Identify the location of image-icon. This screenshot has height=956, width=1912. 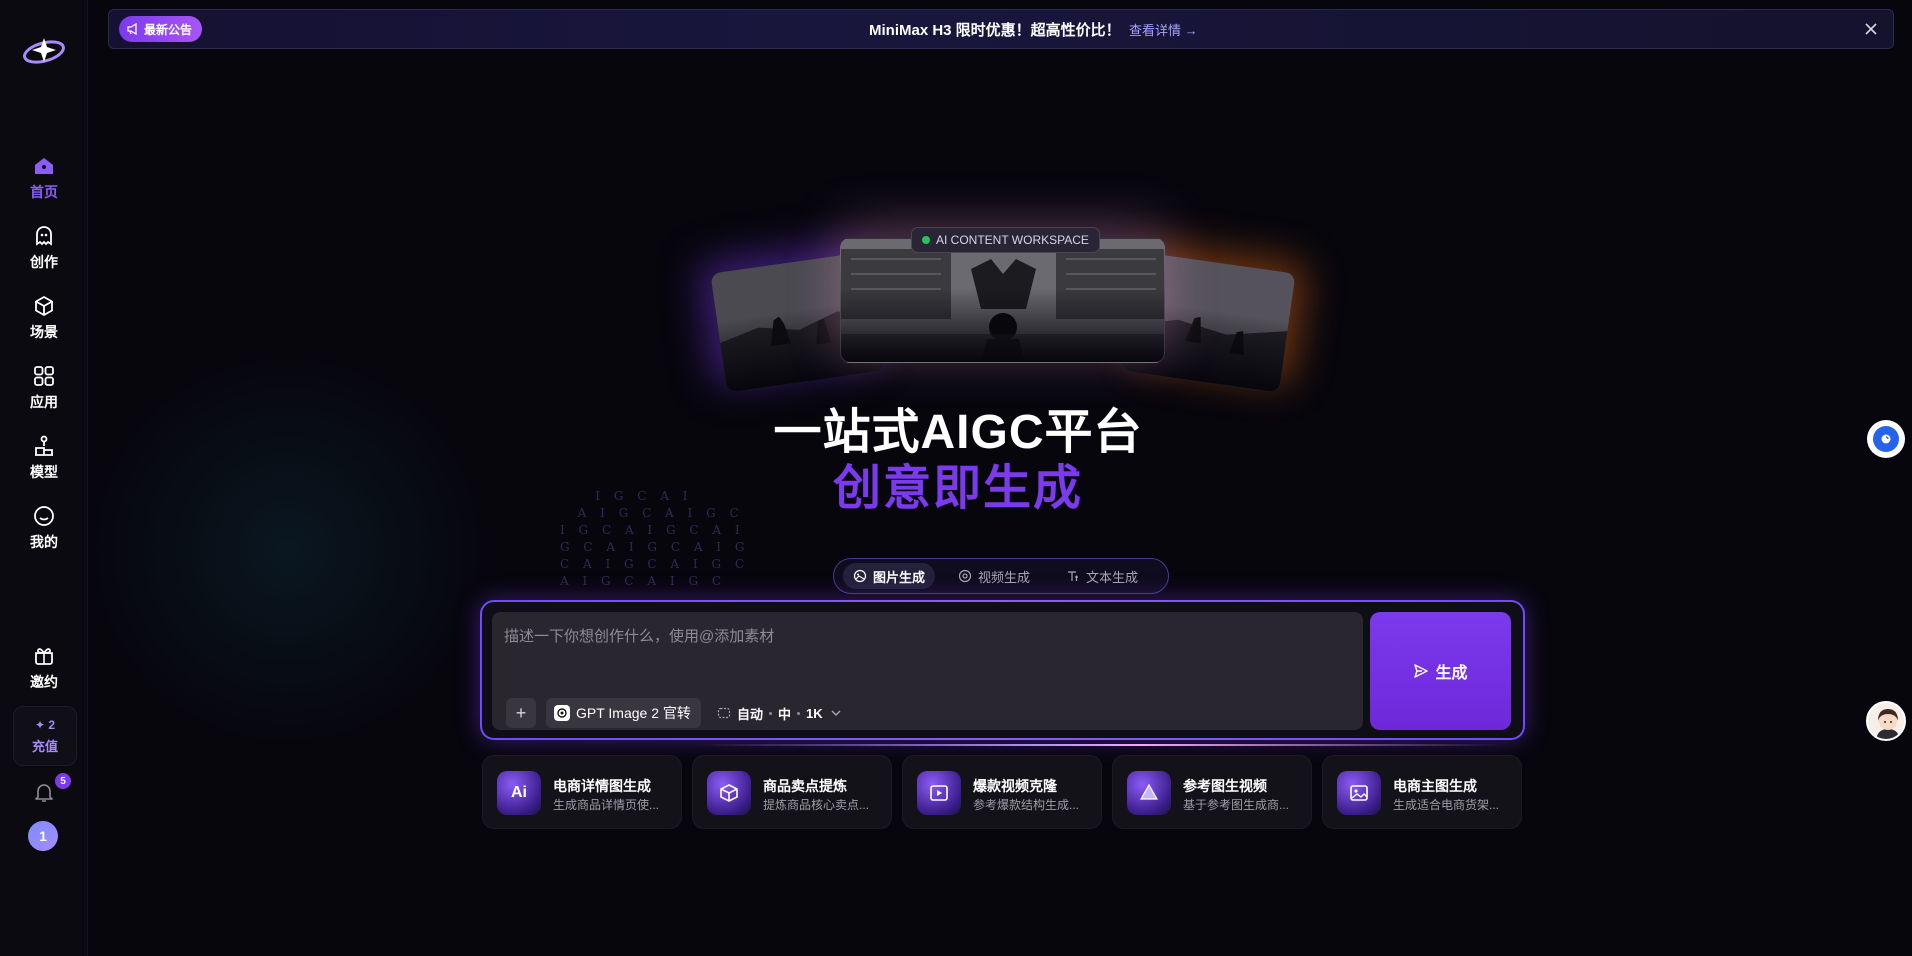
(1359, 793).